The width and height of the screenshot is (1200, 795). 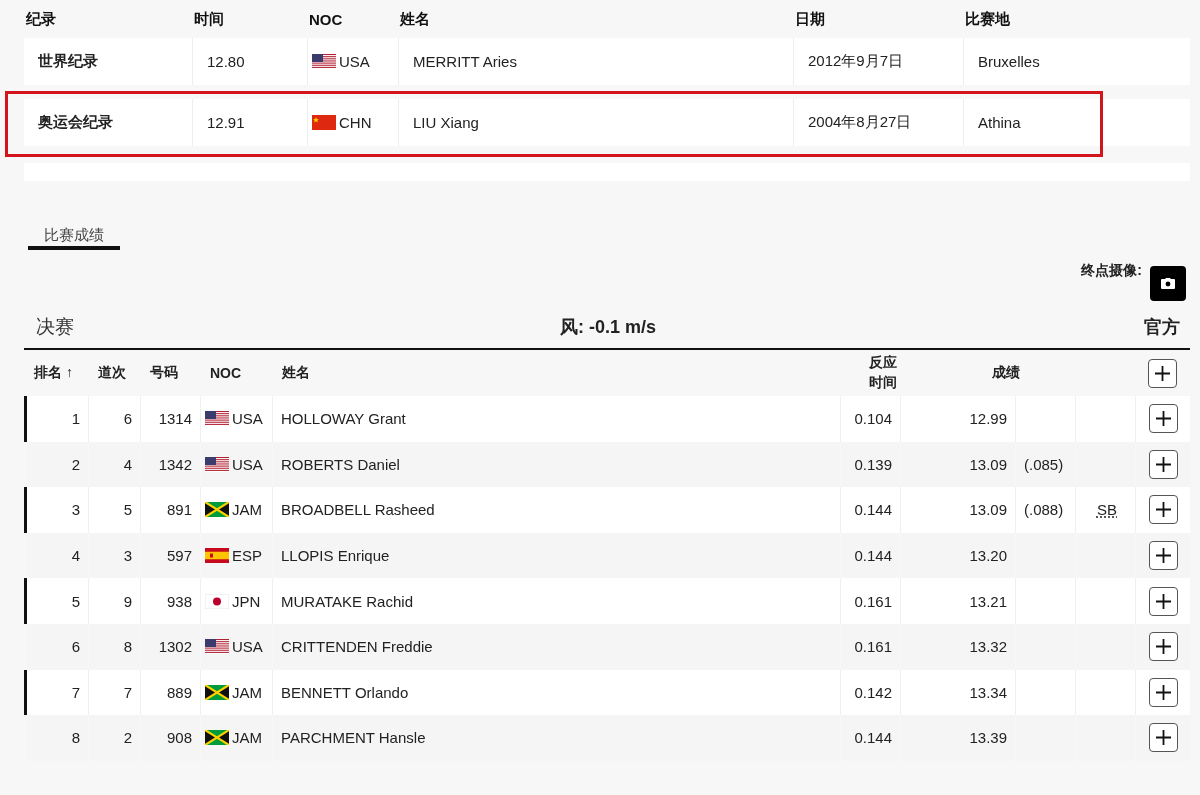 I want to click on table-cell: 奥运会纪录, so click(x=108, y=122).